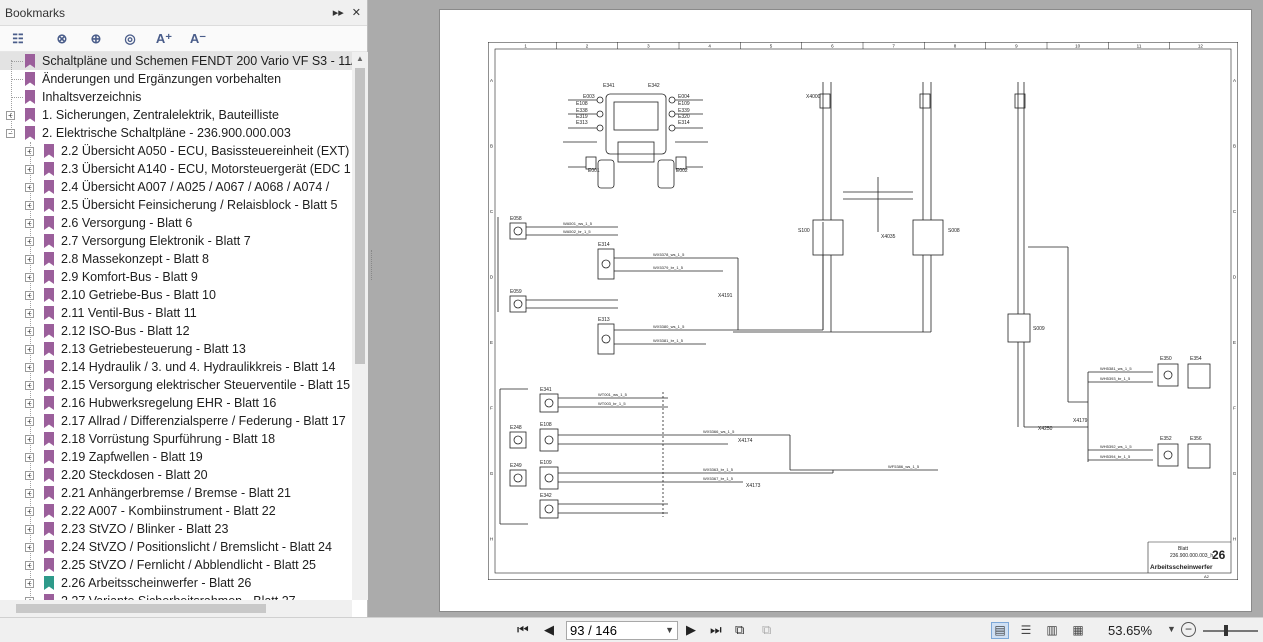 The height and width of the screenshot is (642, 1263). Describe the element at coordinates (718, 469) in the screenshot. I see `wire-label: WX5363_br_1_5` at that location.